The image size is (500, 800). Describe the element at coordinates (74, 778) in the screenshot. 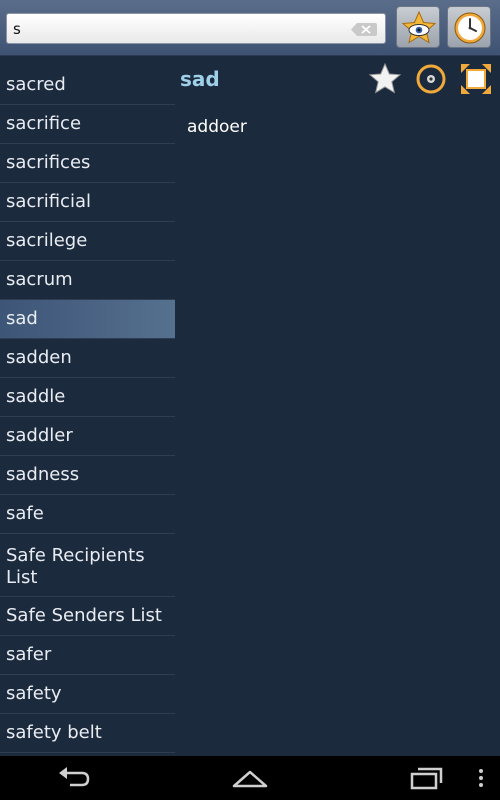

I see `back-icon` at that location.